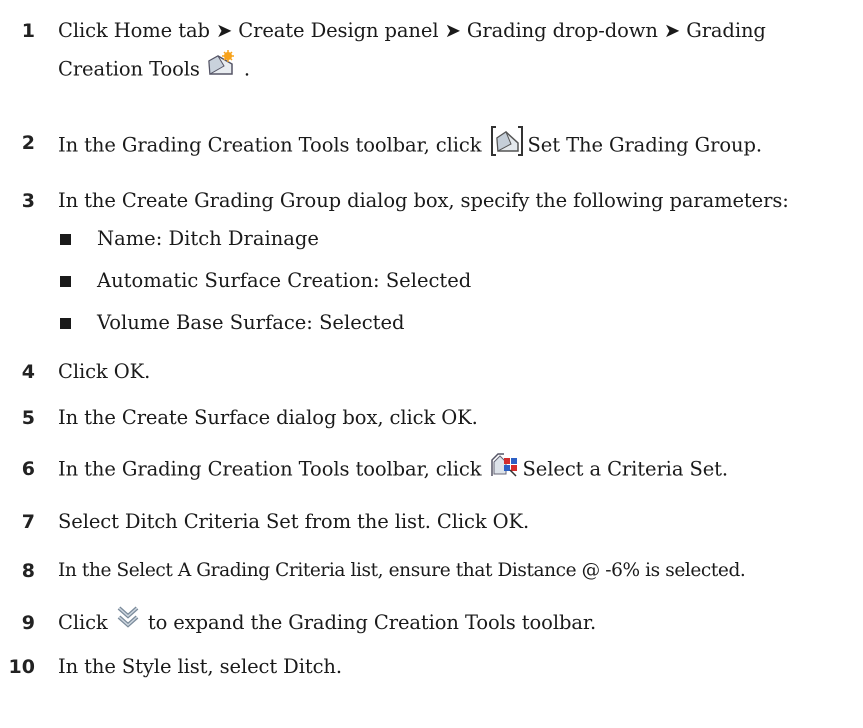 Image resolution: width=863 pixels, height=728 pixels. What do you see at coordinates (28, 571) in the screenshot?
I see `step-number: 8` at bounding box center [28, 571].